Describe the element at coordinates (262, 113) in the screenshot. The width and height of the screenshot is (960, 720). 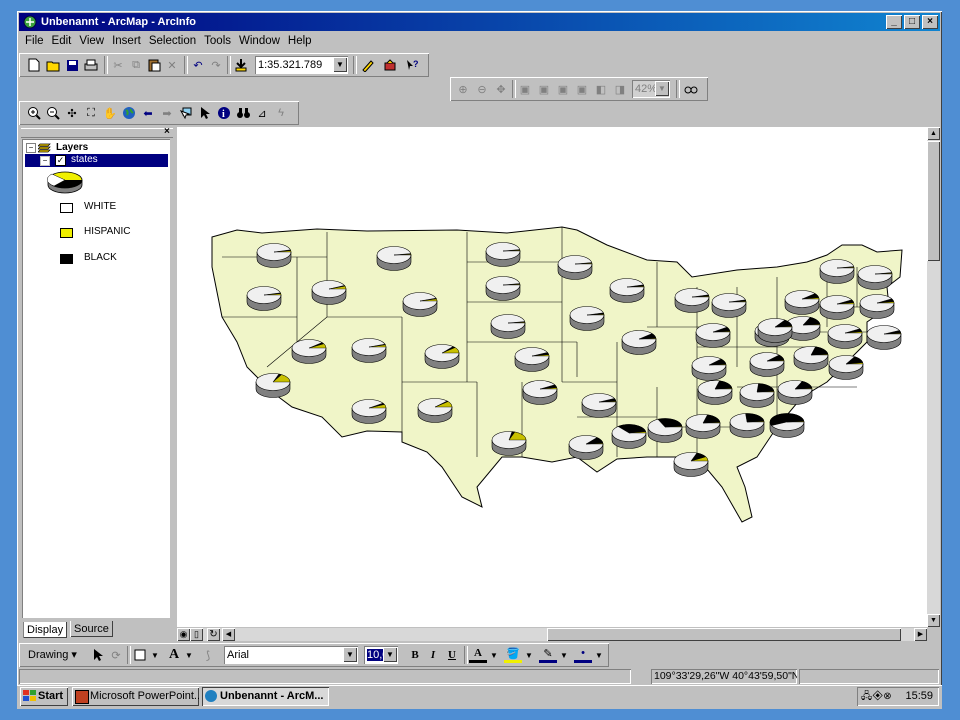
I see `measure-icon: ⊿` at that location.